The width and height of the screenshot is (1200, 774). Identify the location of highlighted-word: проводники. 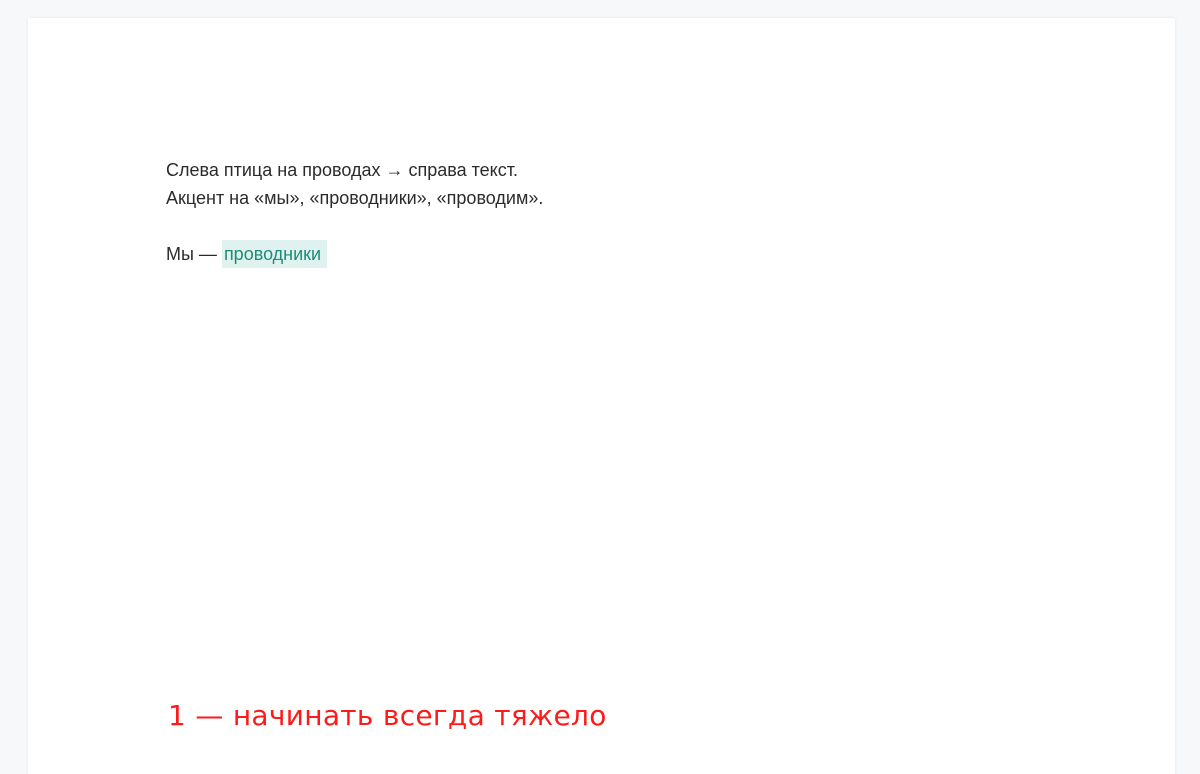
(274, 254).